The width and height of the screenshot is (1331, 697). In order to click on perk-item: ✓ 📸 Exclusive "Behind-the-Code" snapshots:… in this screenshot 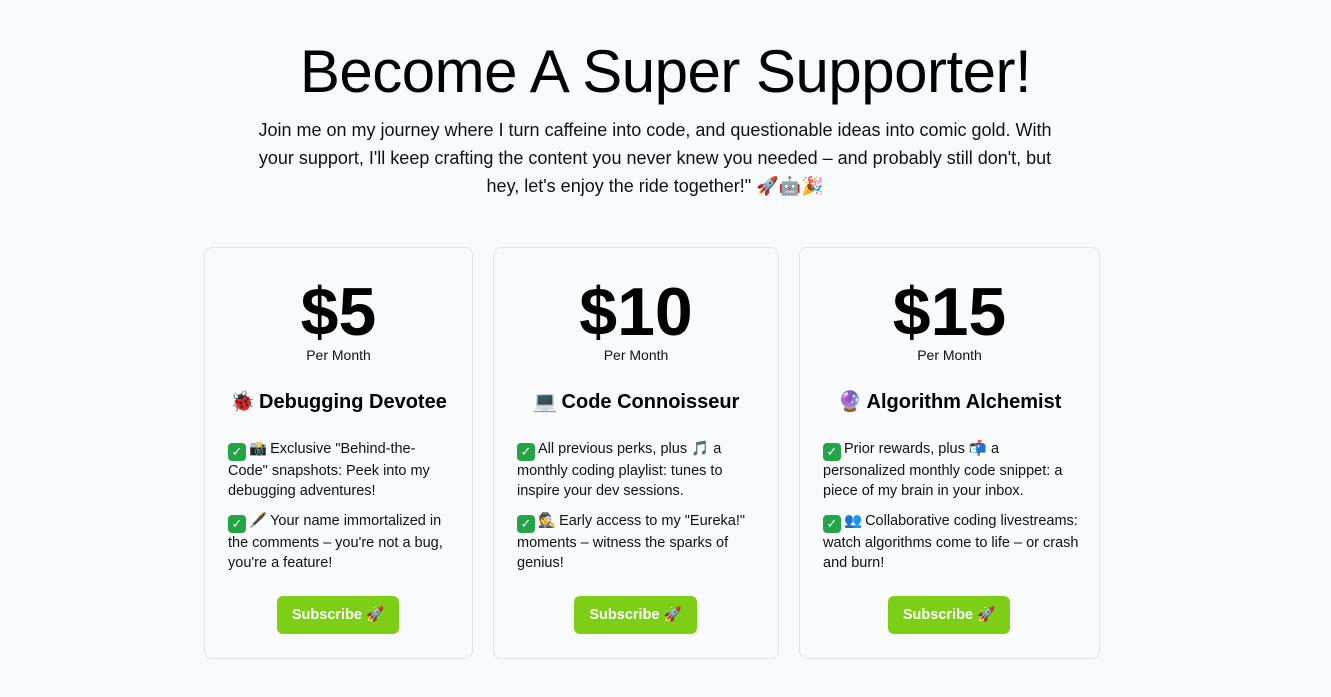, I will do `click(340, 470)`.